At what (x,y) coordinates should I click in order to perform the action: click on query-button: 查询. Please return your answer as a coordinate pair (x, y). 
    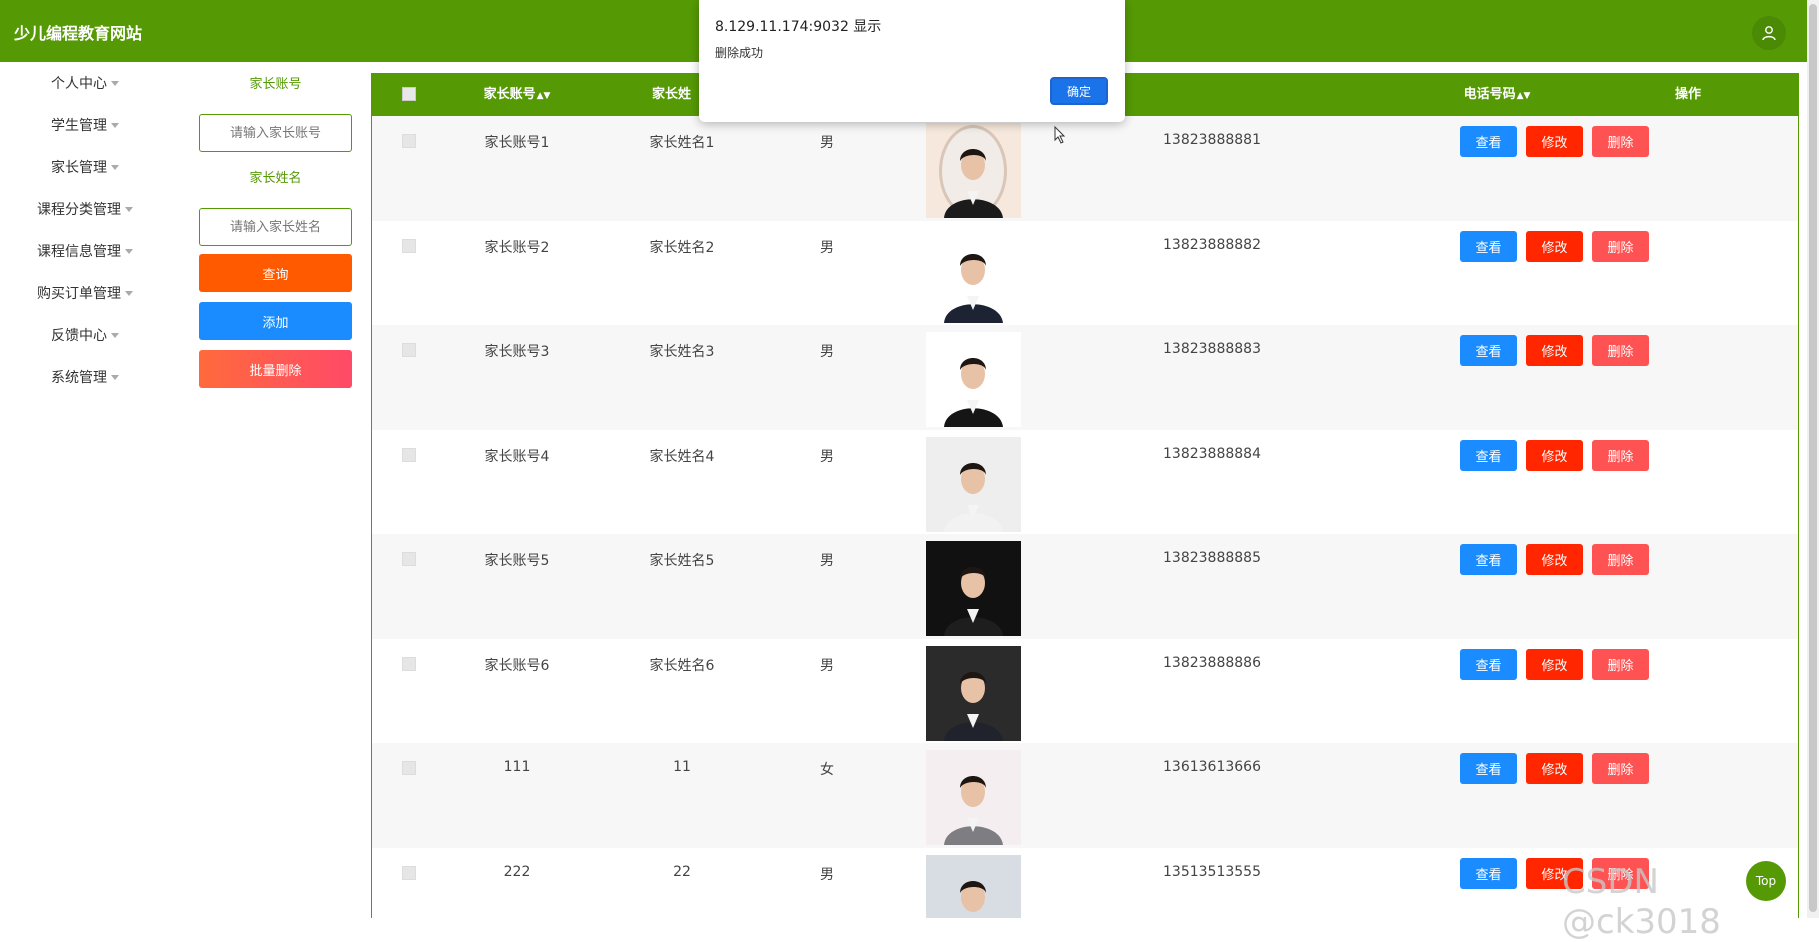
    Looking at the image, I should click on (275, 273).